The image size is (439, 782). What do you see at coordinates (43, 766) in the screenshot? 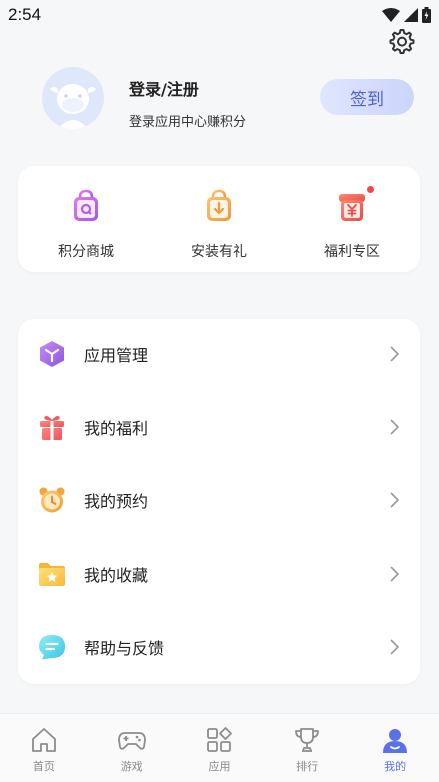
I see `tab-label: 首页` at bounding box center [43, 766].